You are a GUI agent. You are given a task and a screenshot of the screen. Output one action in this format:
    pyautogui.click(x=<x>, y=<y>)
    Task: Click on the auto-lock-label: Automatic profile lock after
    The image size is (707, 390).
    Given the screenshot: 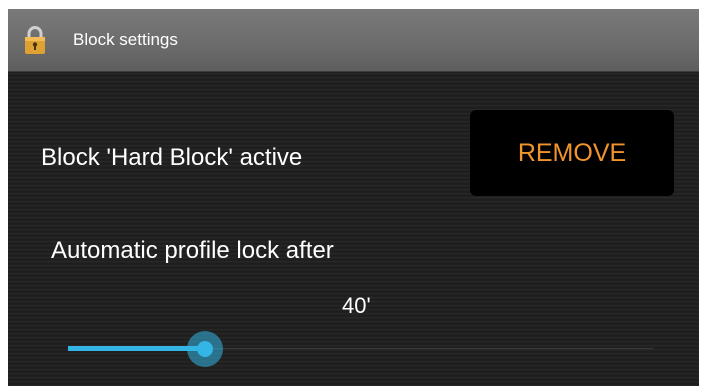 What is the action you would take?
    pyautogui.click(x=192, y=250)
    